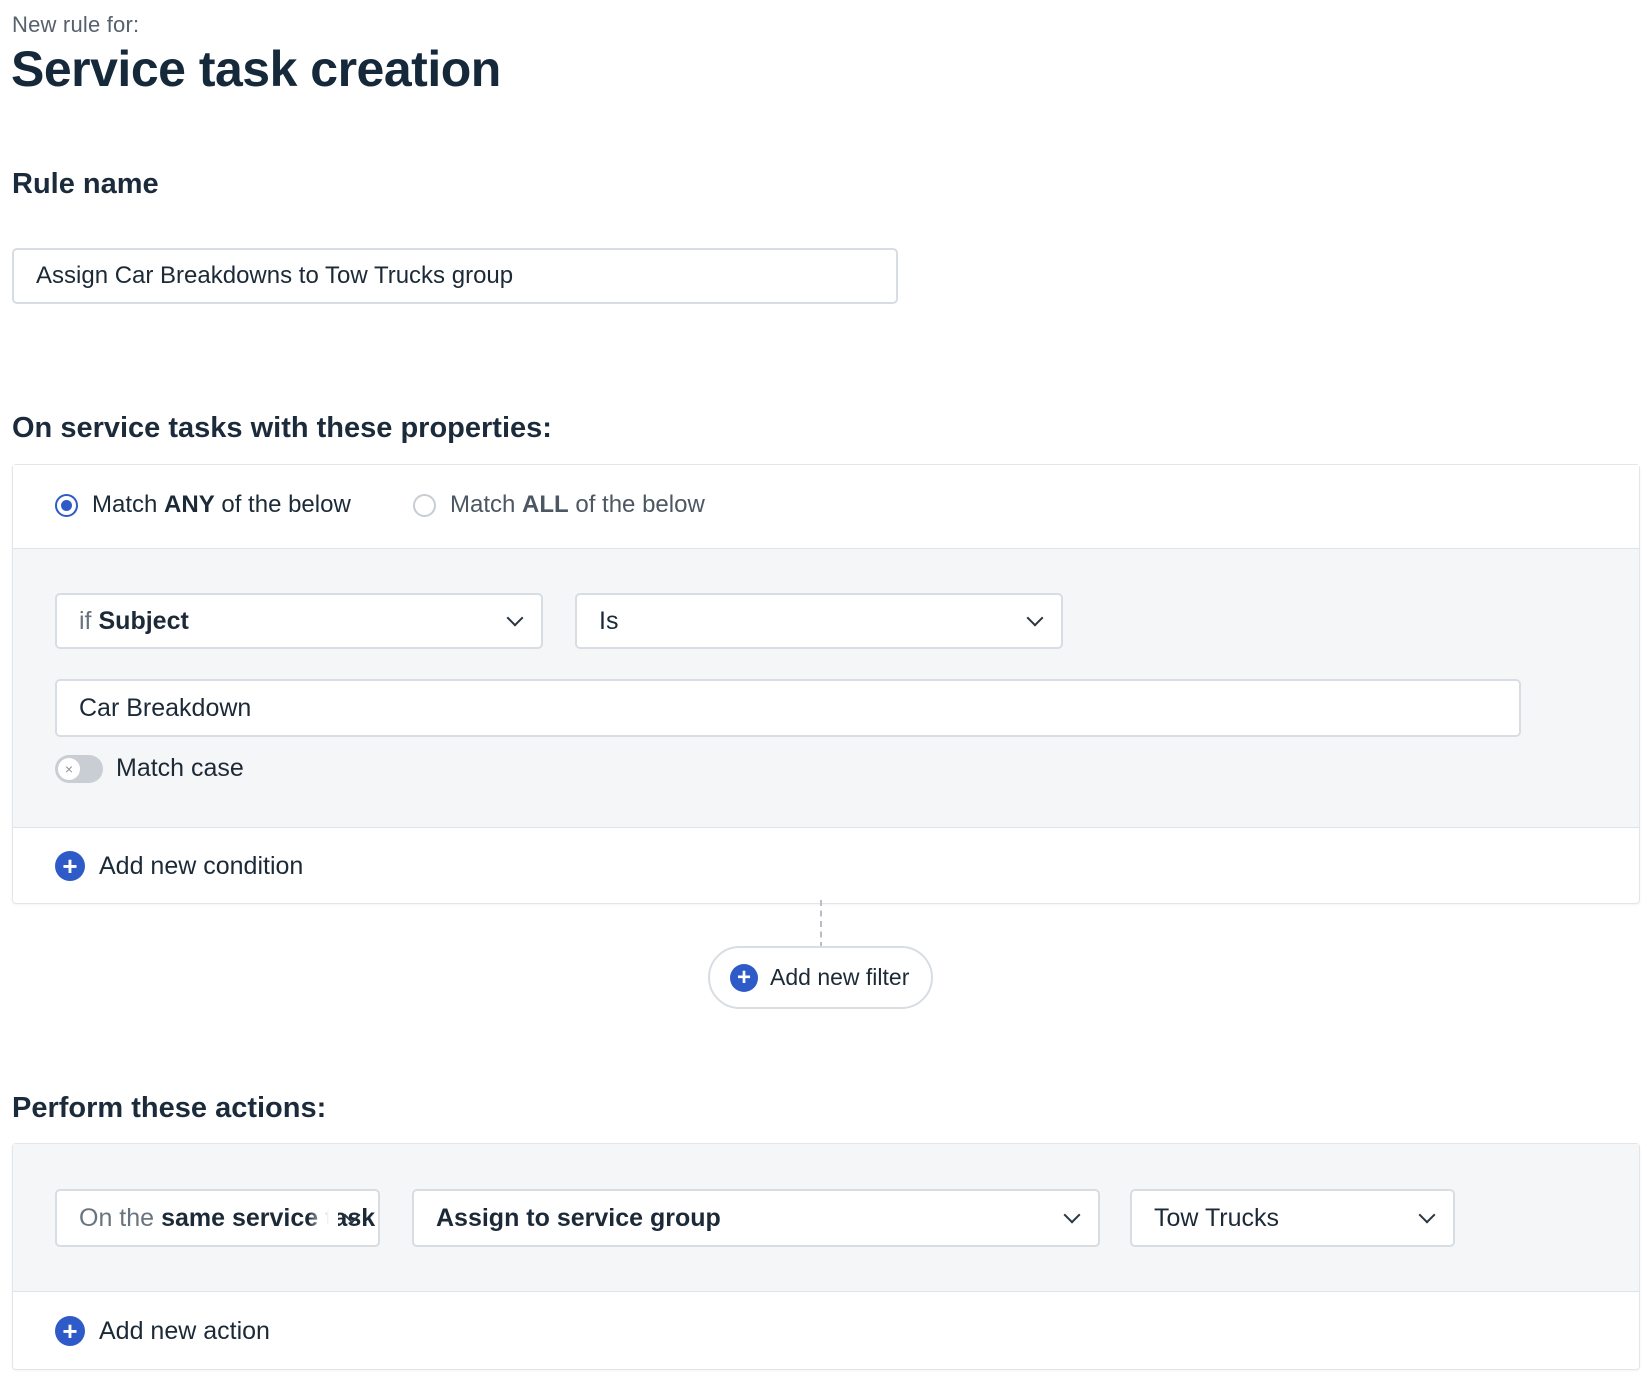 This screenshot has width=1652, height=1384. I want to click on operator-select-value: Is, so click(609, 620).